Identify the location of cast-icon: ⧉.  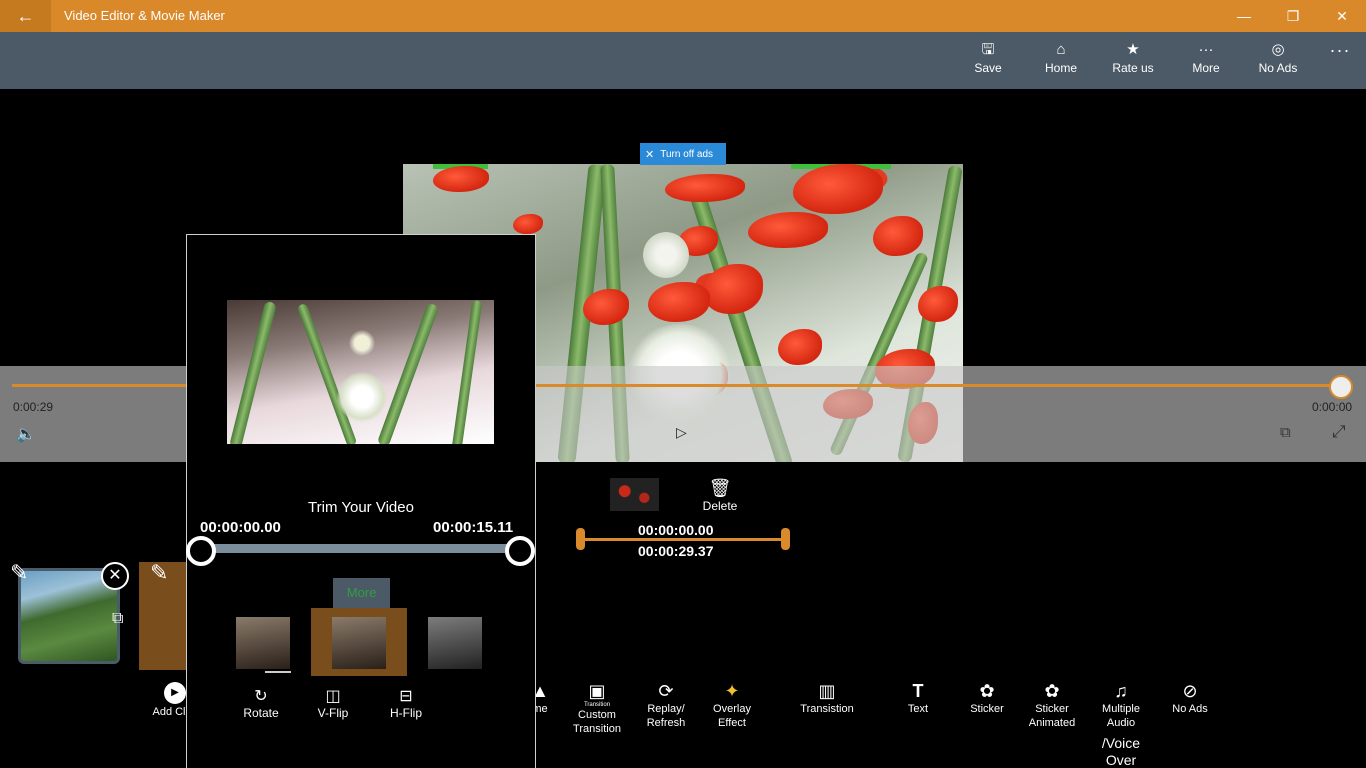
(1285, 432).